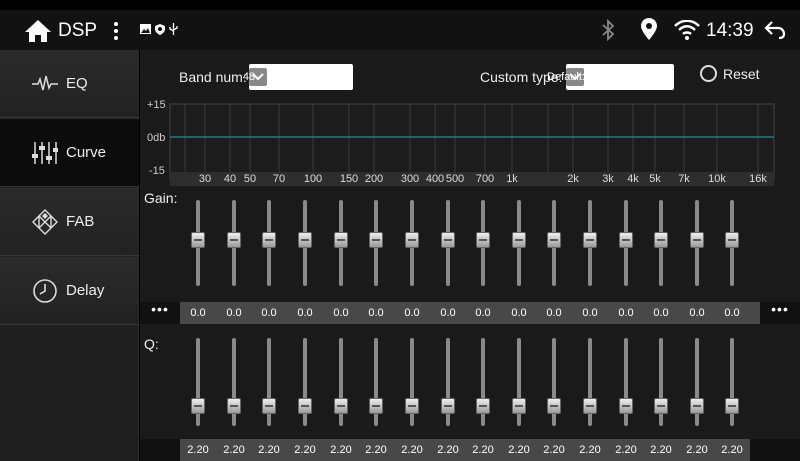 This screenshot has width=800, height=461. What do you see at coordinates (38, 31) in the screenshot?
I see `home-icon` at bounding box center [38, 31].